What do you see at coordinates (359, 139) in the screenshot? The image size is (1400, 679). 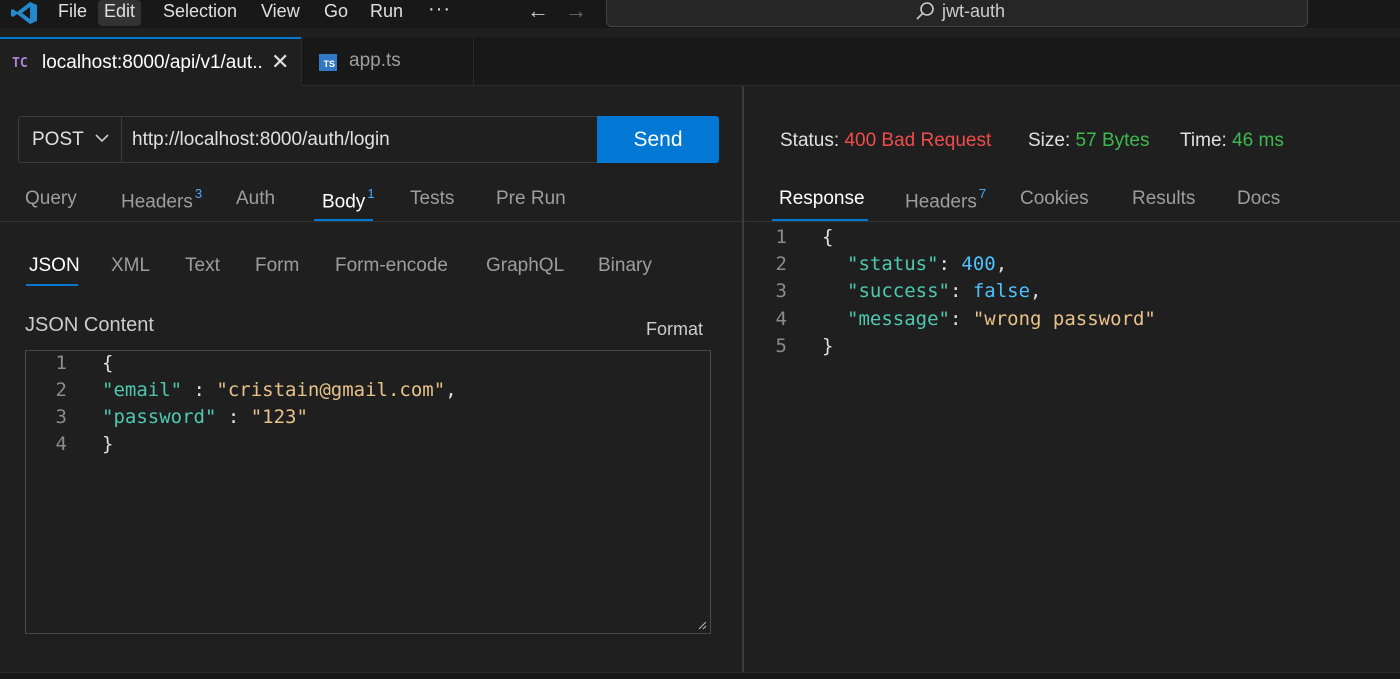 I see `url-input` at bounding box center [359, 139].